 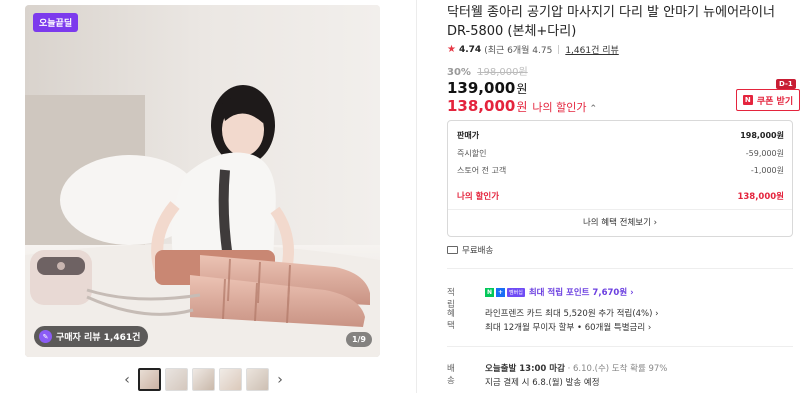 I want to click on rating-row: ★ 4.74 (최근 6개월 4.75 1,461건 리뷰, so click(x=533, y=49).